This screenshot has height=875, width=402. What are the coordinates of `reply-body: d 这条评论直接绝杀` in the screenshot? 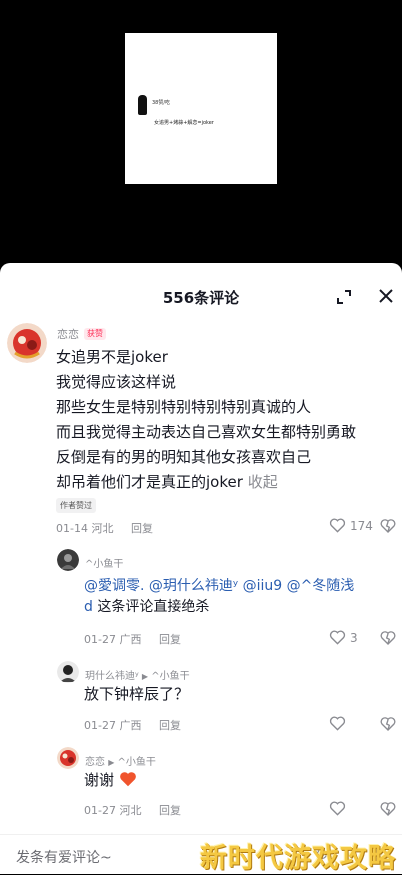 It's located at (146, 607).